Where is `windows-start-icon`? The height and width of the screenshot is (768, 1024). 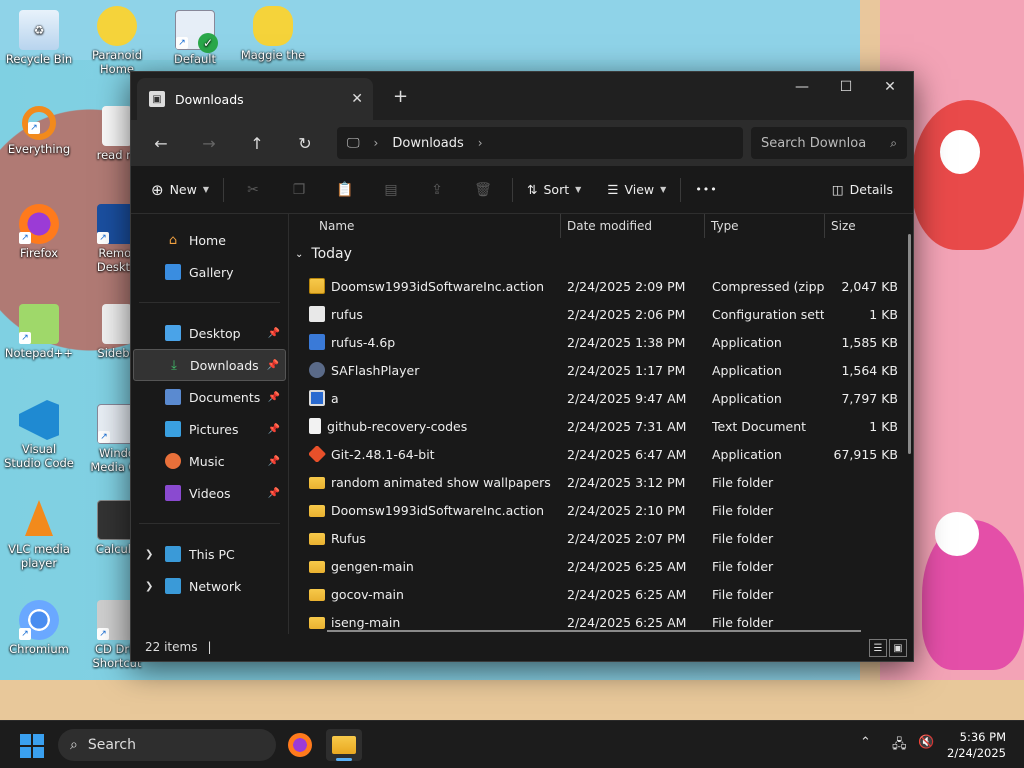 windows-start-icon is located at coordinates (32, 746).